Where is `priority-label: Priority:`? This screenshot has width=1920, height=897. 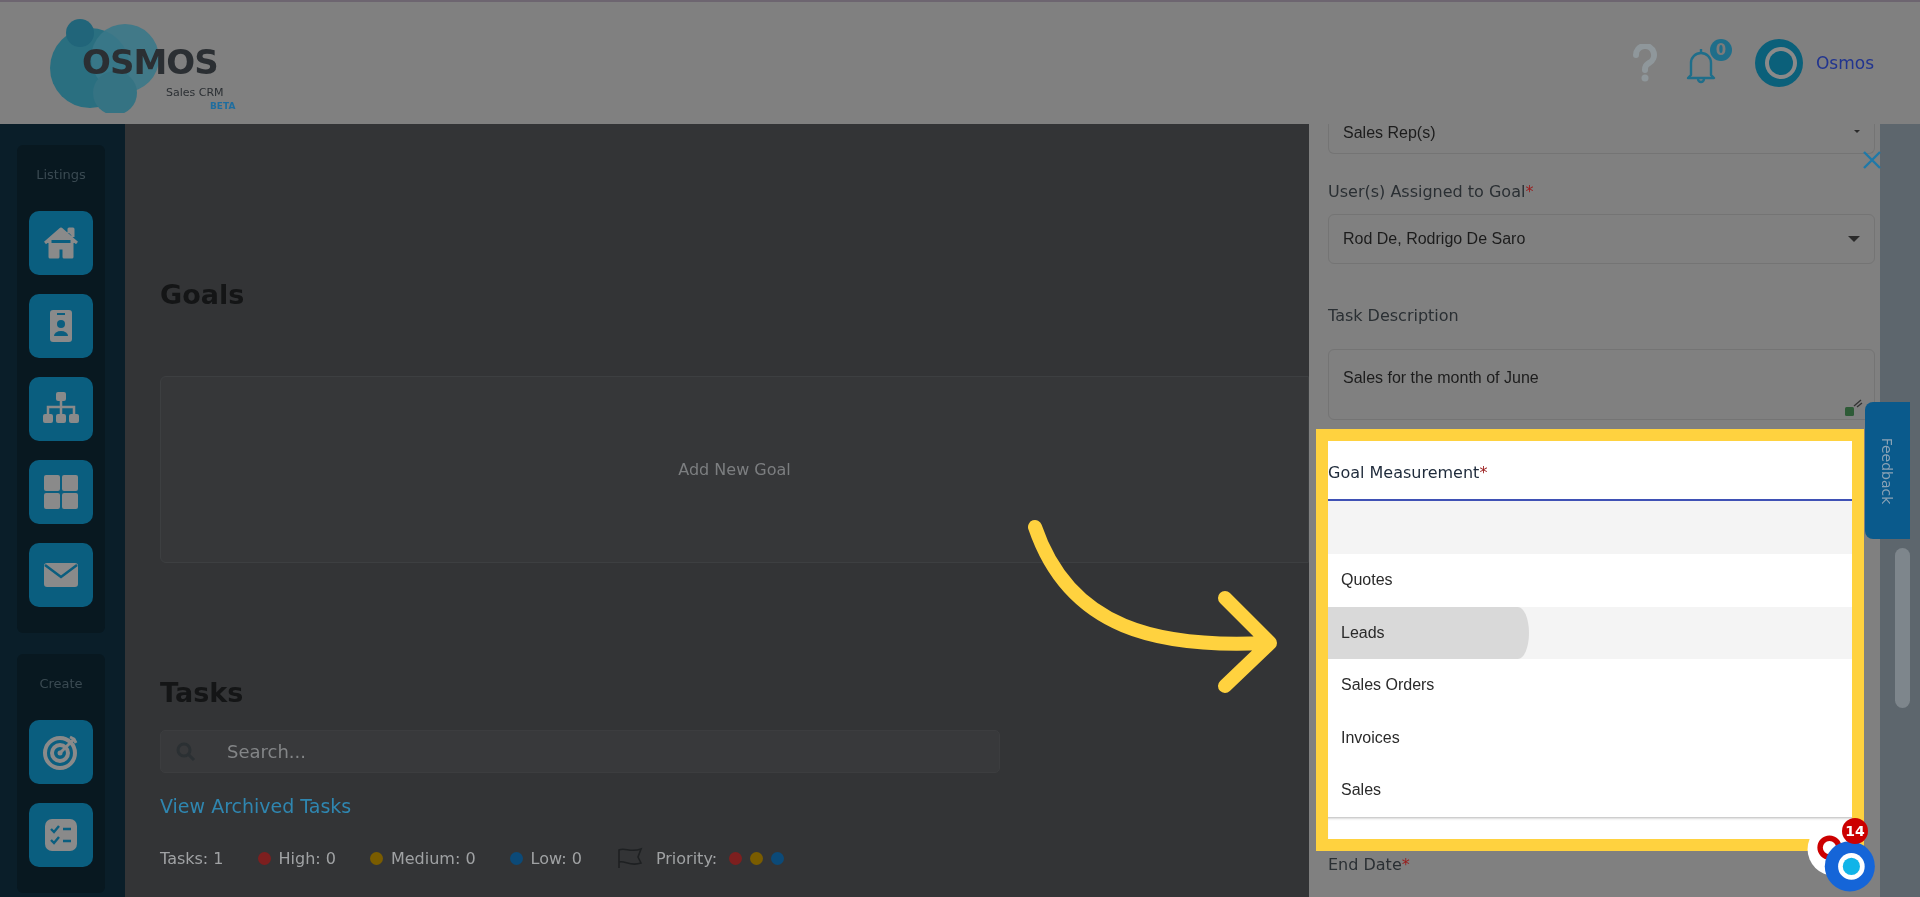
priority-label: Priority: is located at coordinates (686, 858).